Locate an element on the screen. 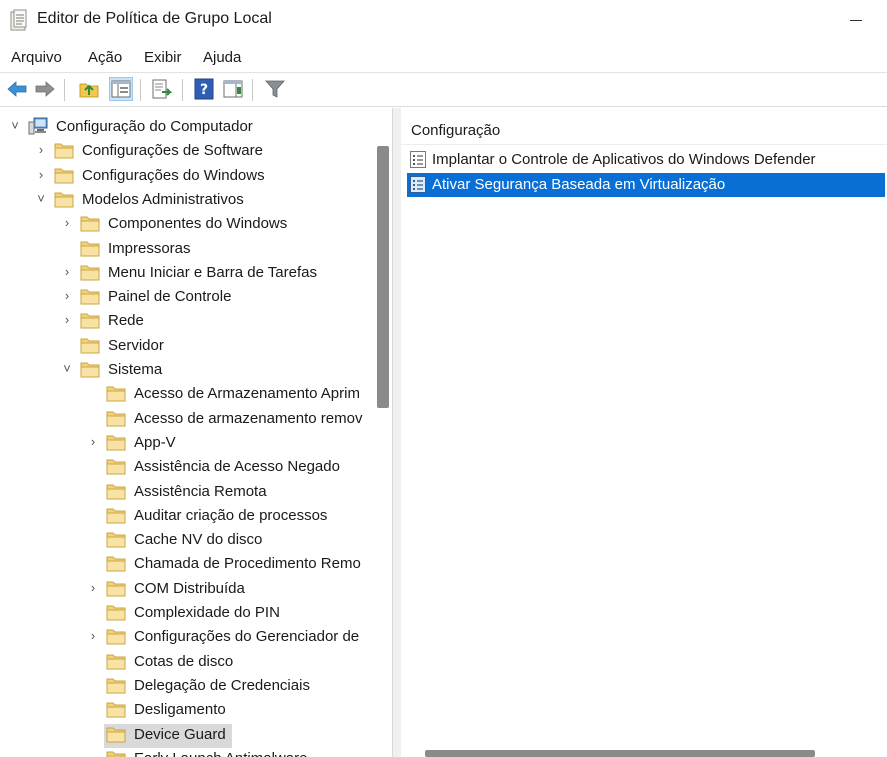  tree-item-label: Impressoras is located at coordinates (149, 248).